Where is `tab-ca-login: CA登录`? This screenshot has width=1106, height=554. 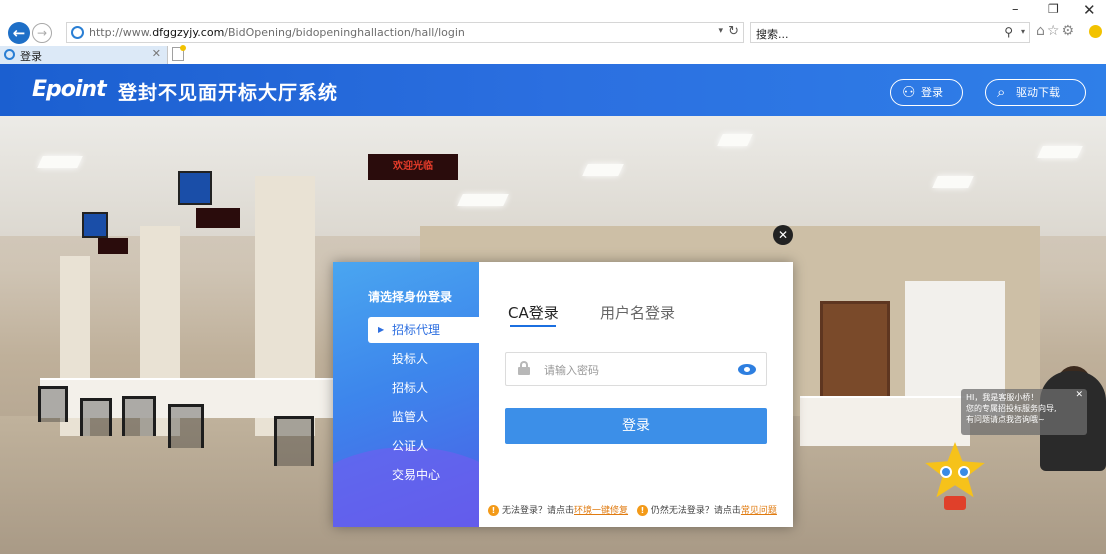
tab-ca-login: CA登录 is located at coordinates (533, 312).